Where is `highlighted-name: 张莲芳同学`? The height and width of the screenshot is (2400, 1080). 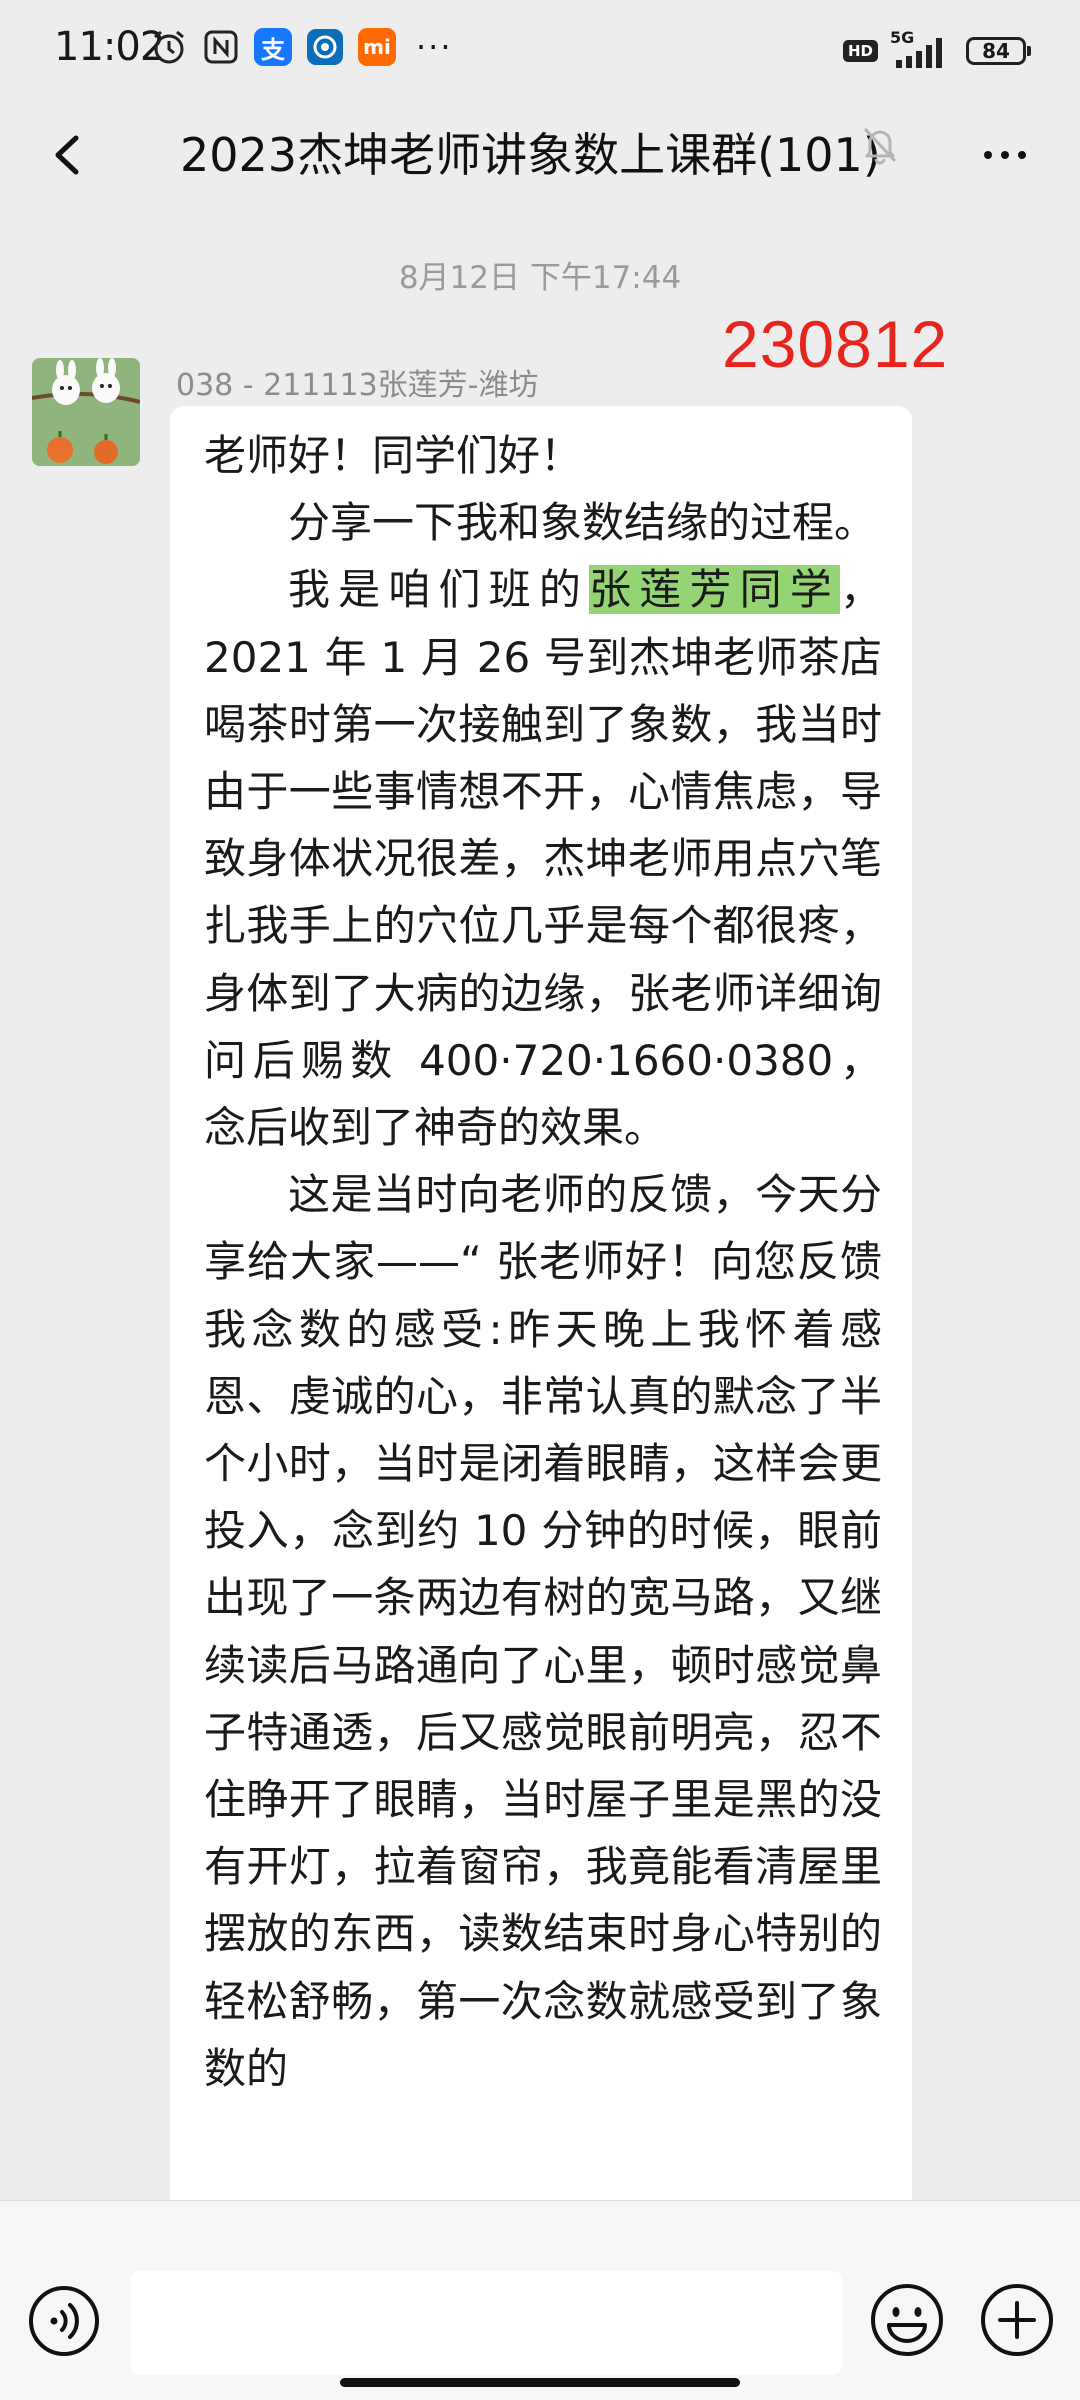 highlighted-name: 张莲芳同学 is located at coordinates (714, 590).